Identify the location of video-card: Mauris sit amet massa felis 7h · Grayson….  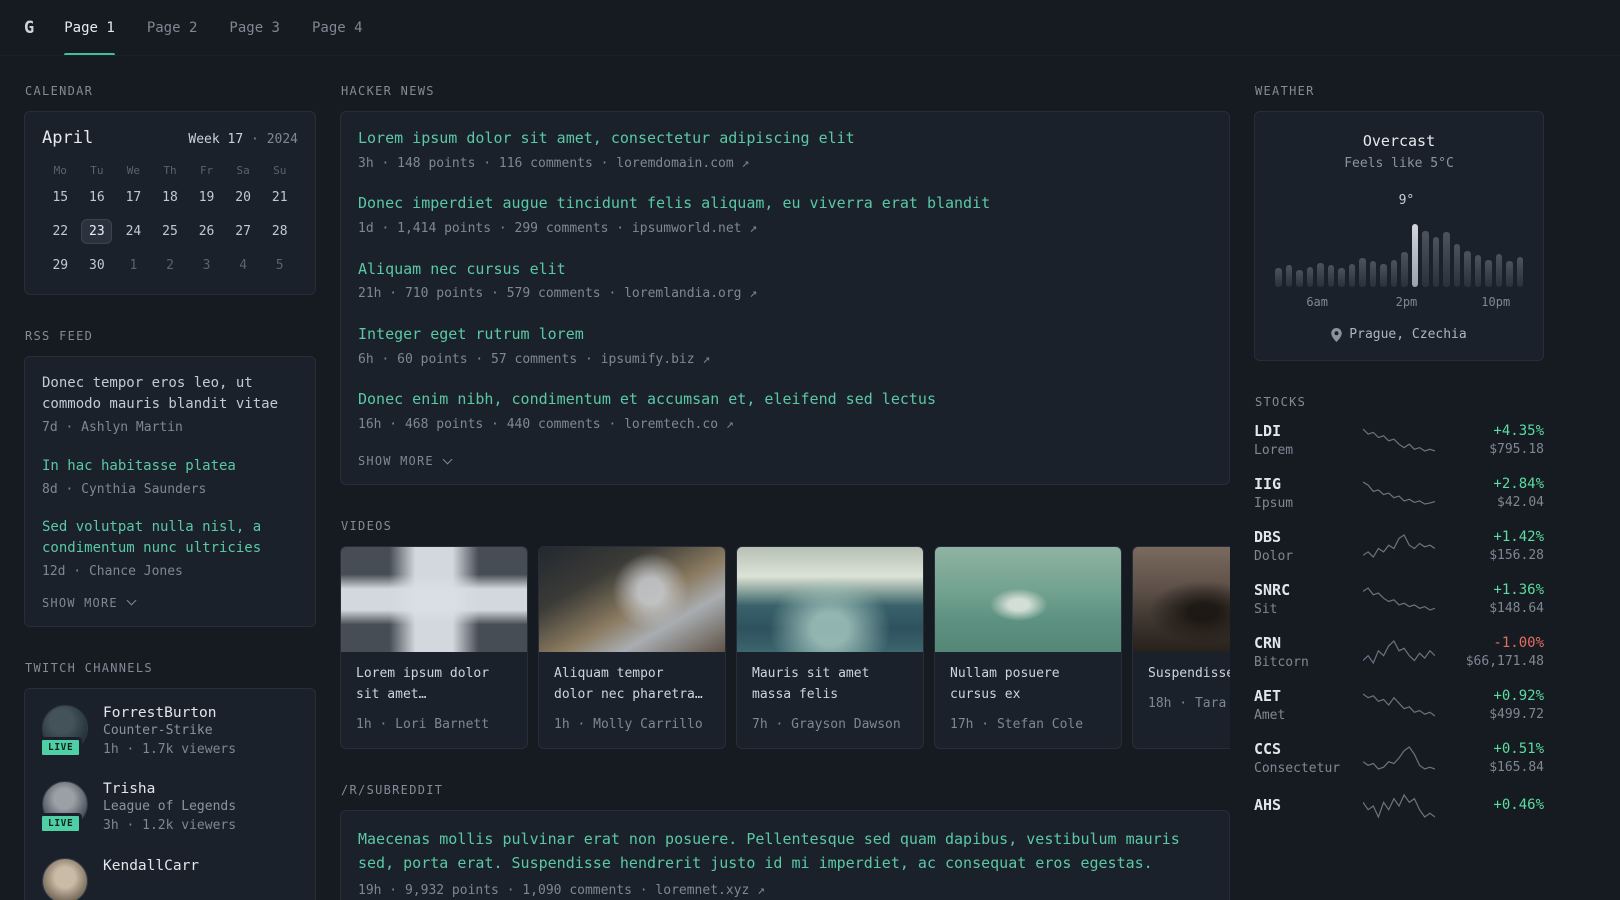
(830, 648).